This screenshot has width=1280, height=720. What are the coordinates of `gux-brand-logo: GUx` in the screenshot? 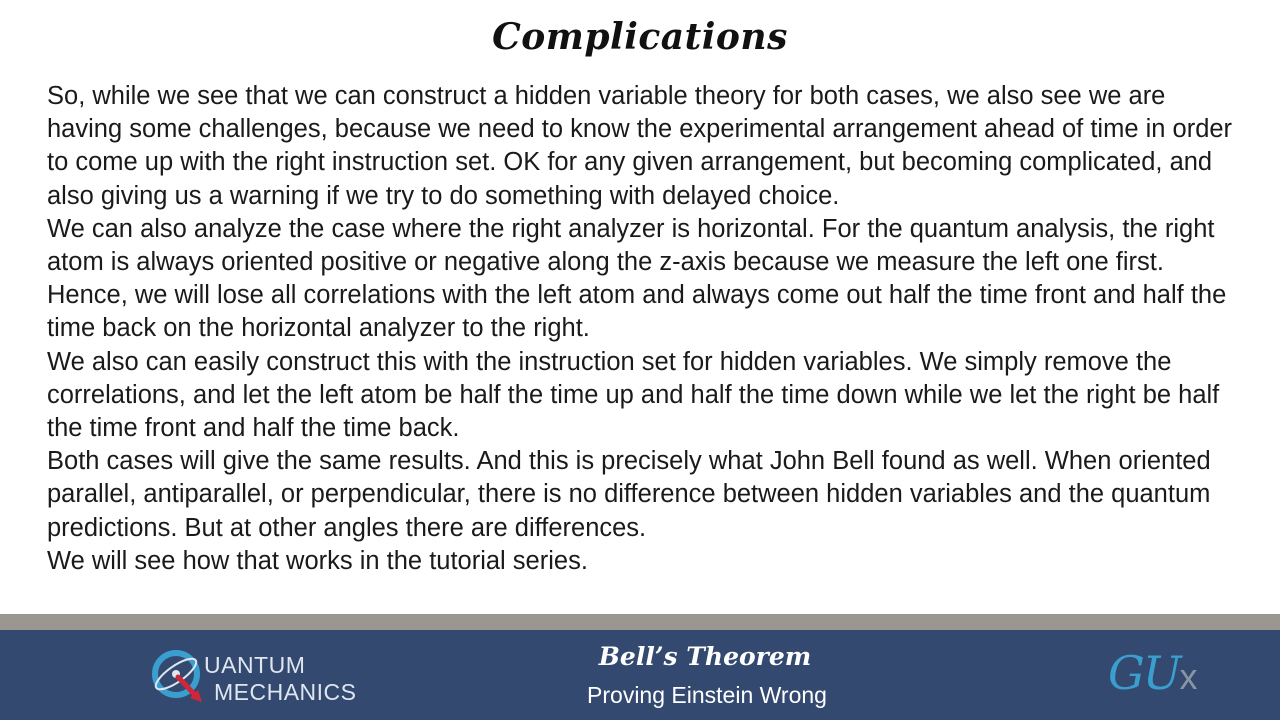 It's located at (1153, 673).